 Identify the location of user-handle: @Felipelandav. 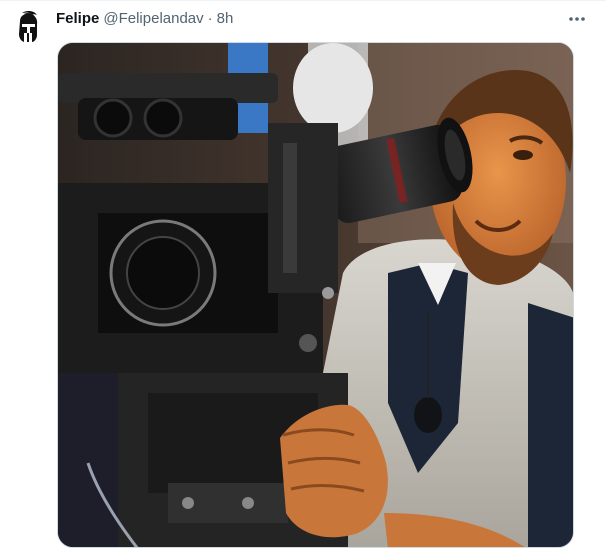
(153, 19).